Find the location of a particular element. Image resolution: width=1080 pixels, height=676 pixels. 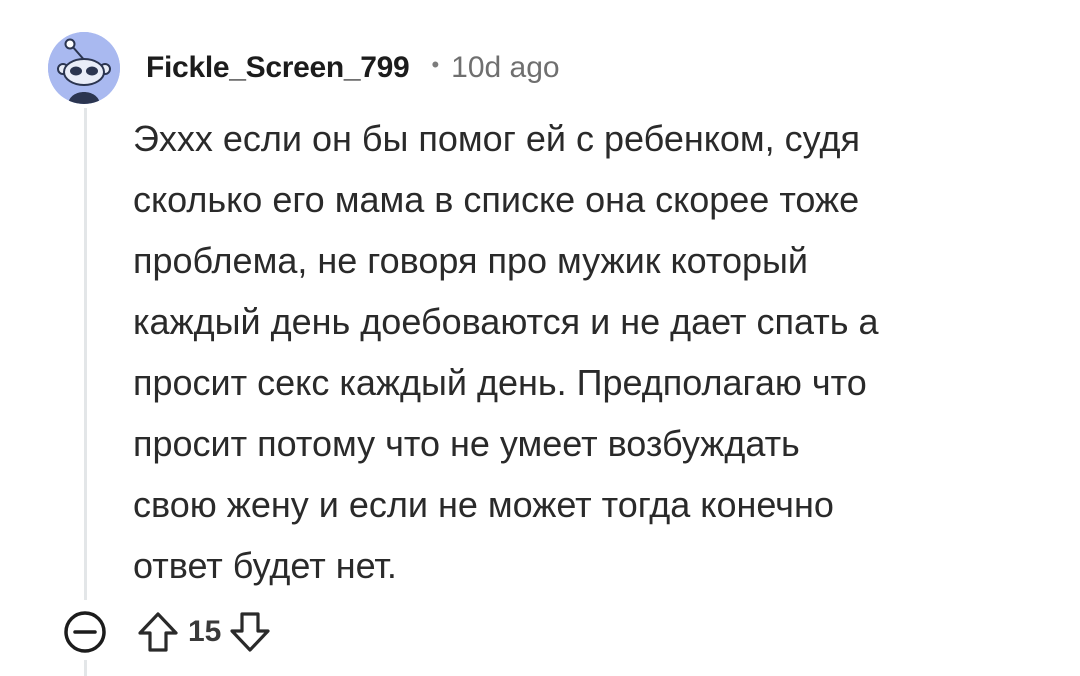

collapse-button is located at coordinates (85, 632).